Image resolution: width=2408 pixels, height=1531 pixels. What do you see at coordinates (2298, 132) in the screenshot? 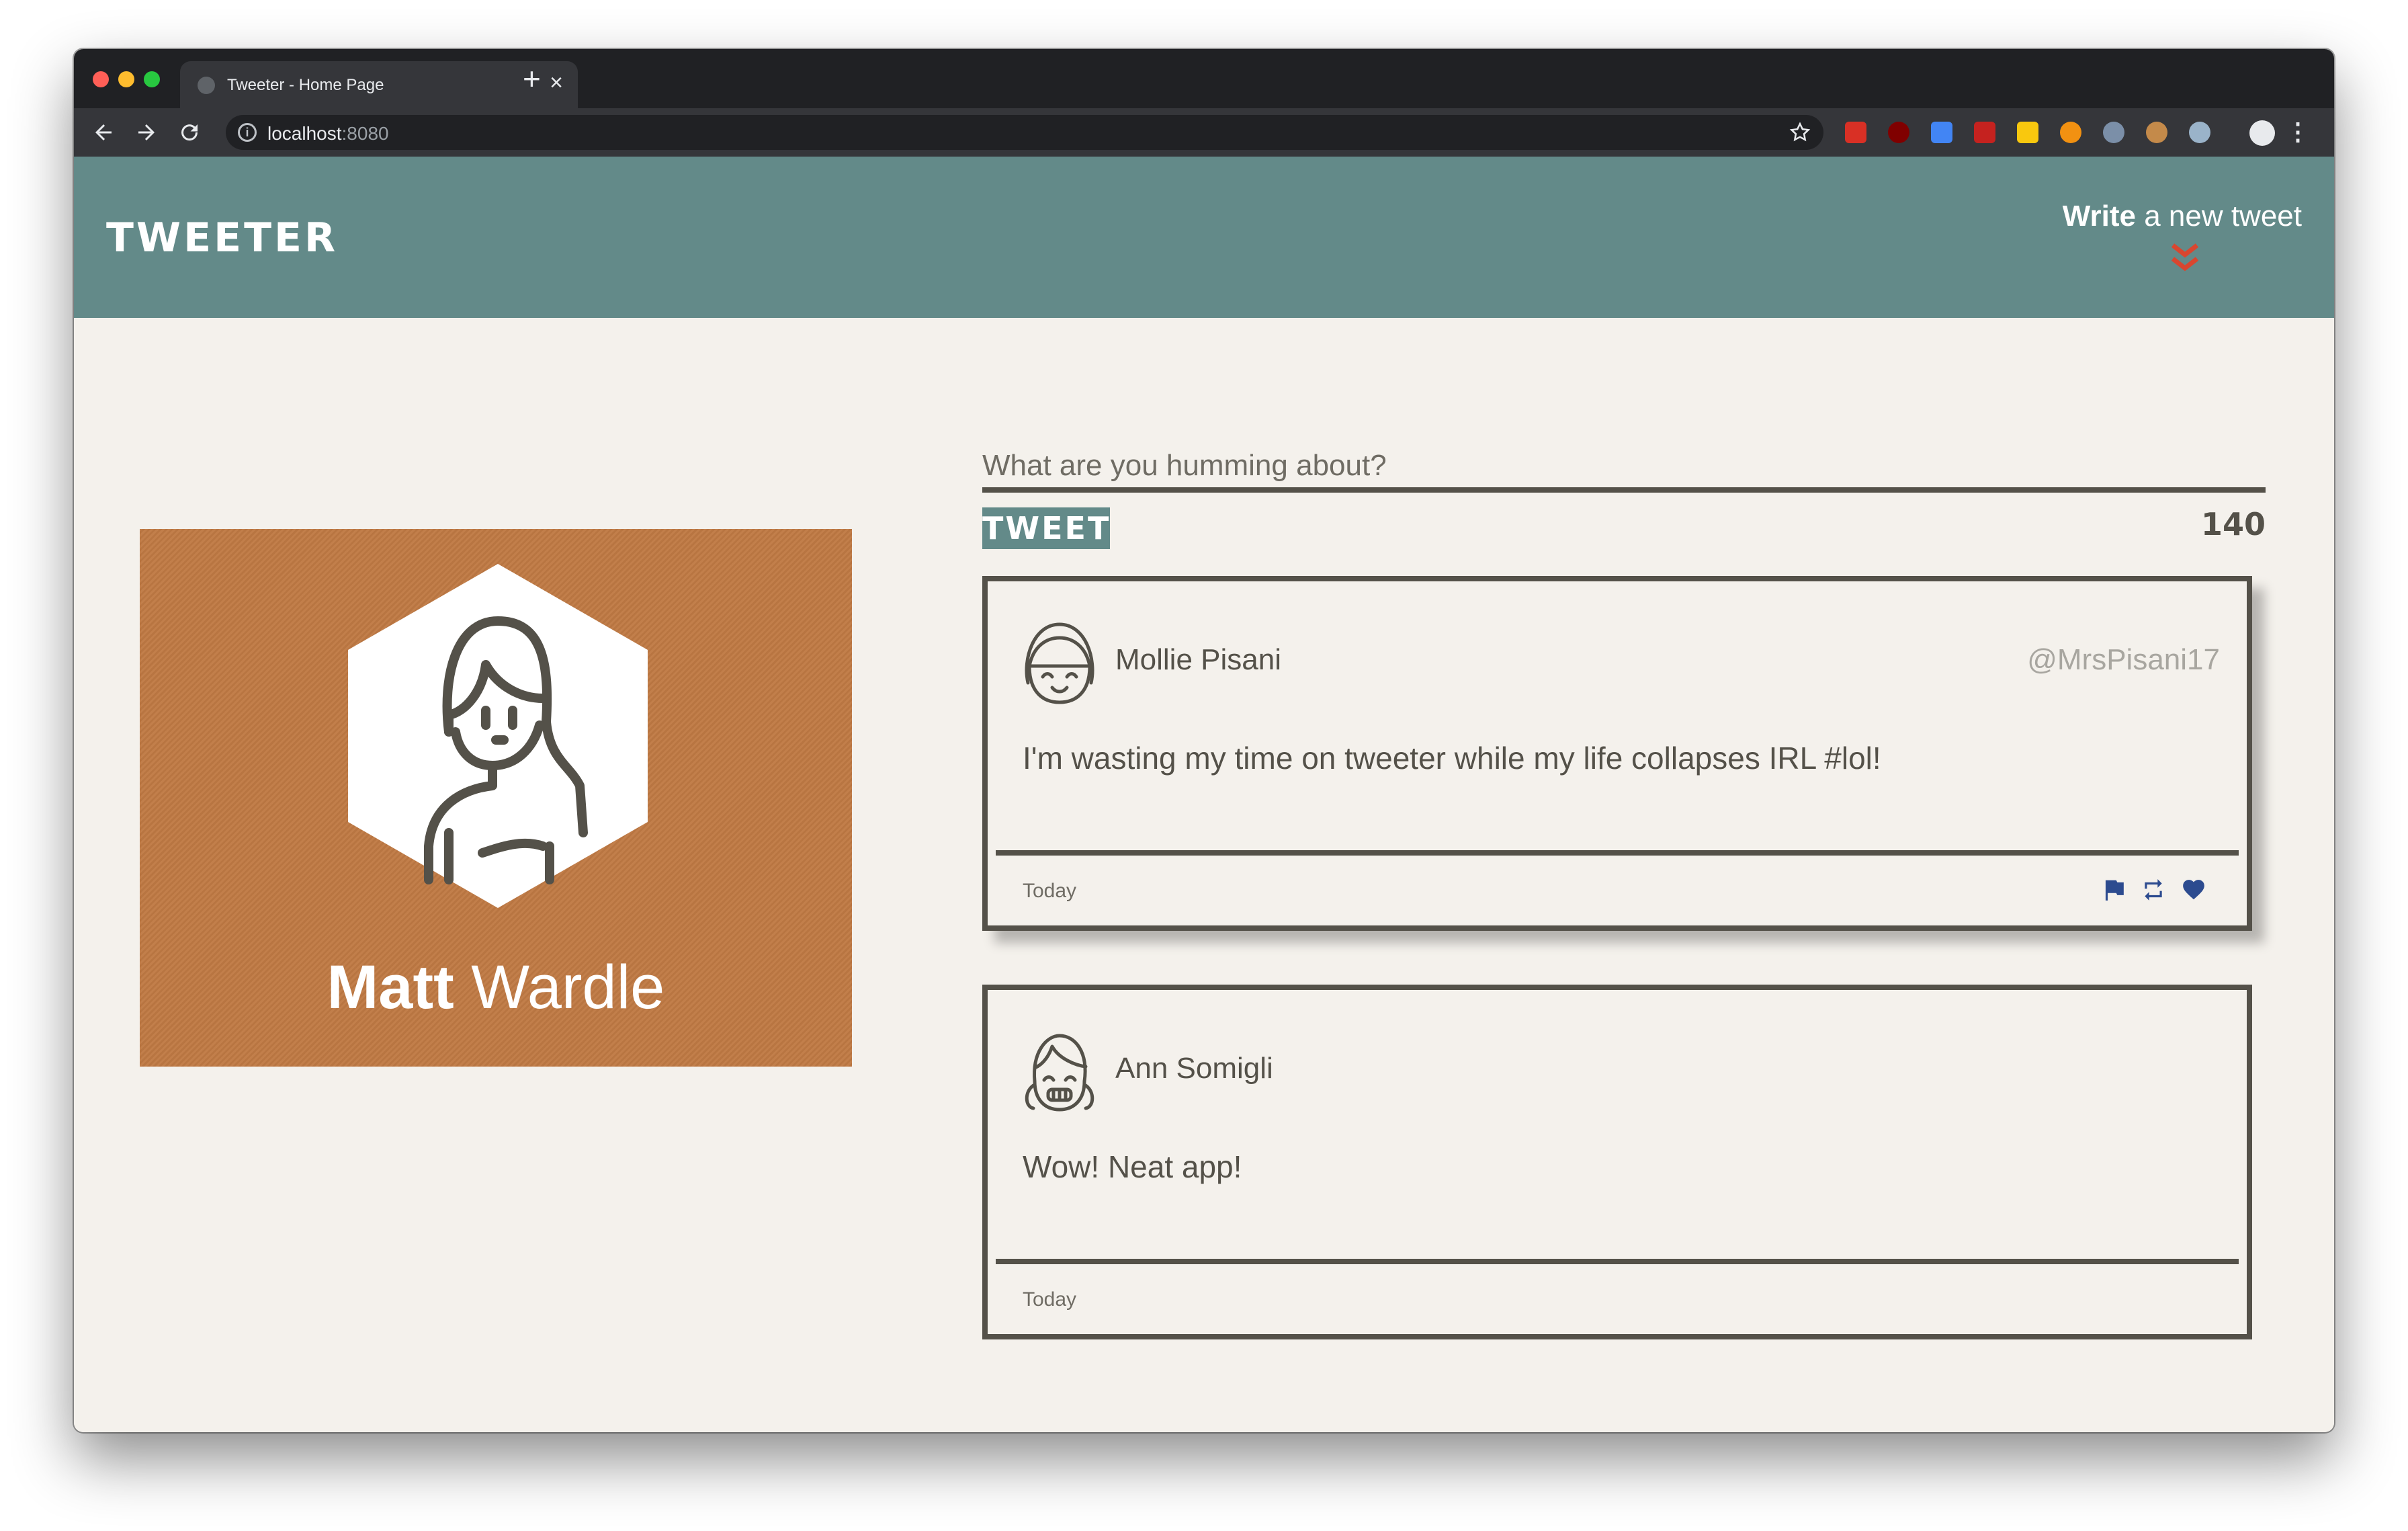
I see `more-menu-icon: ⋮` at bounding box center [2298, 132].